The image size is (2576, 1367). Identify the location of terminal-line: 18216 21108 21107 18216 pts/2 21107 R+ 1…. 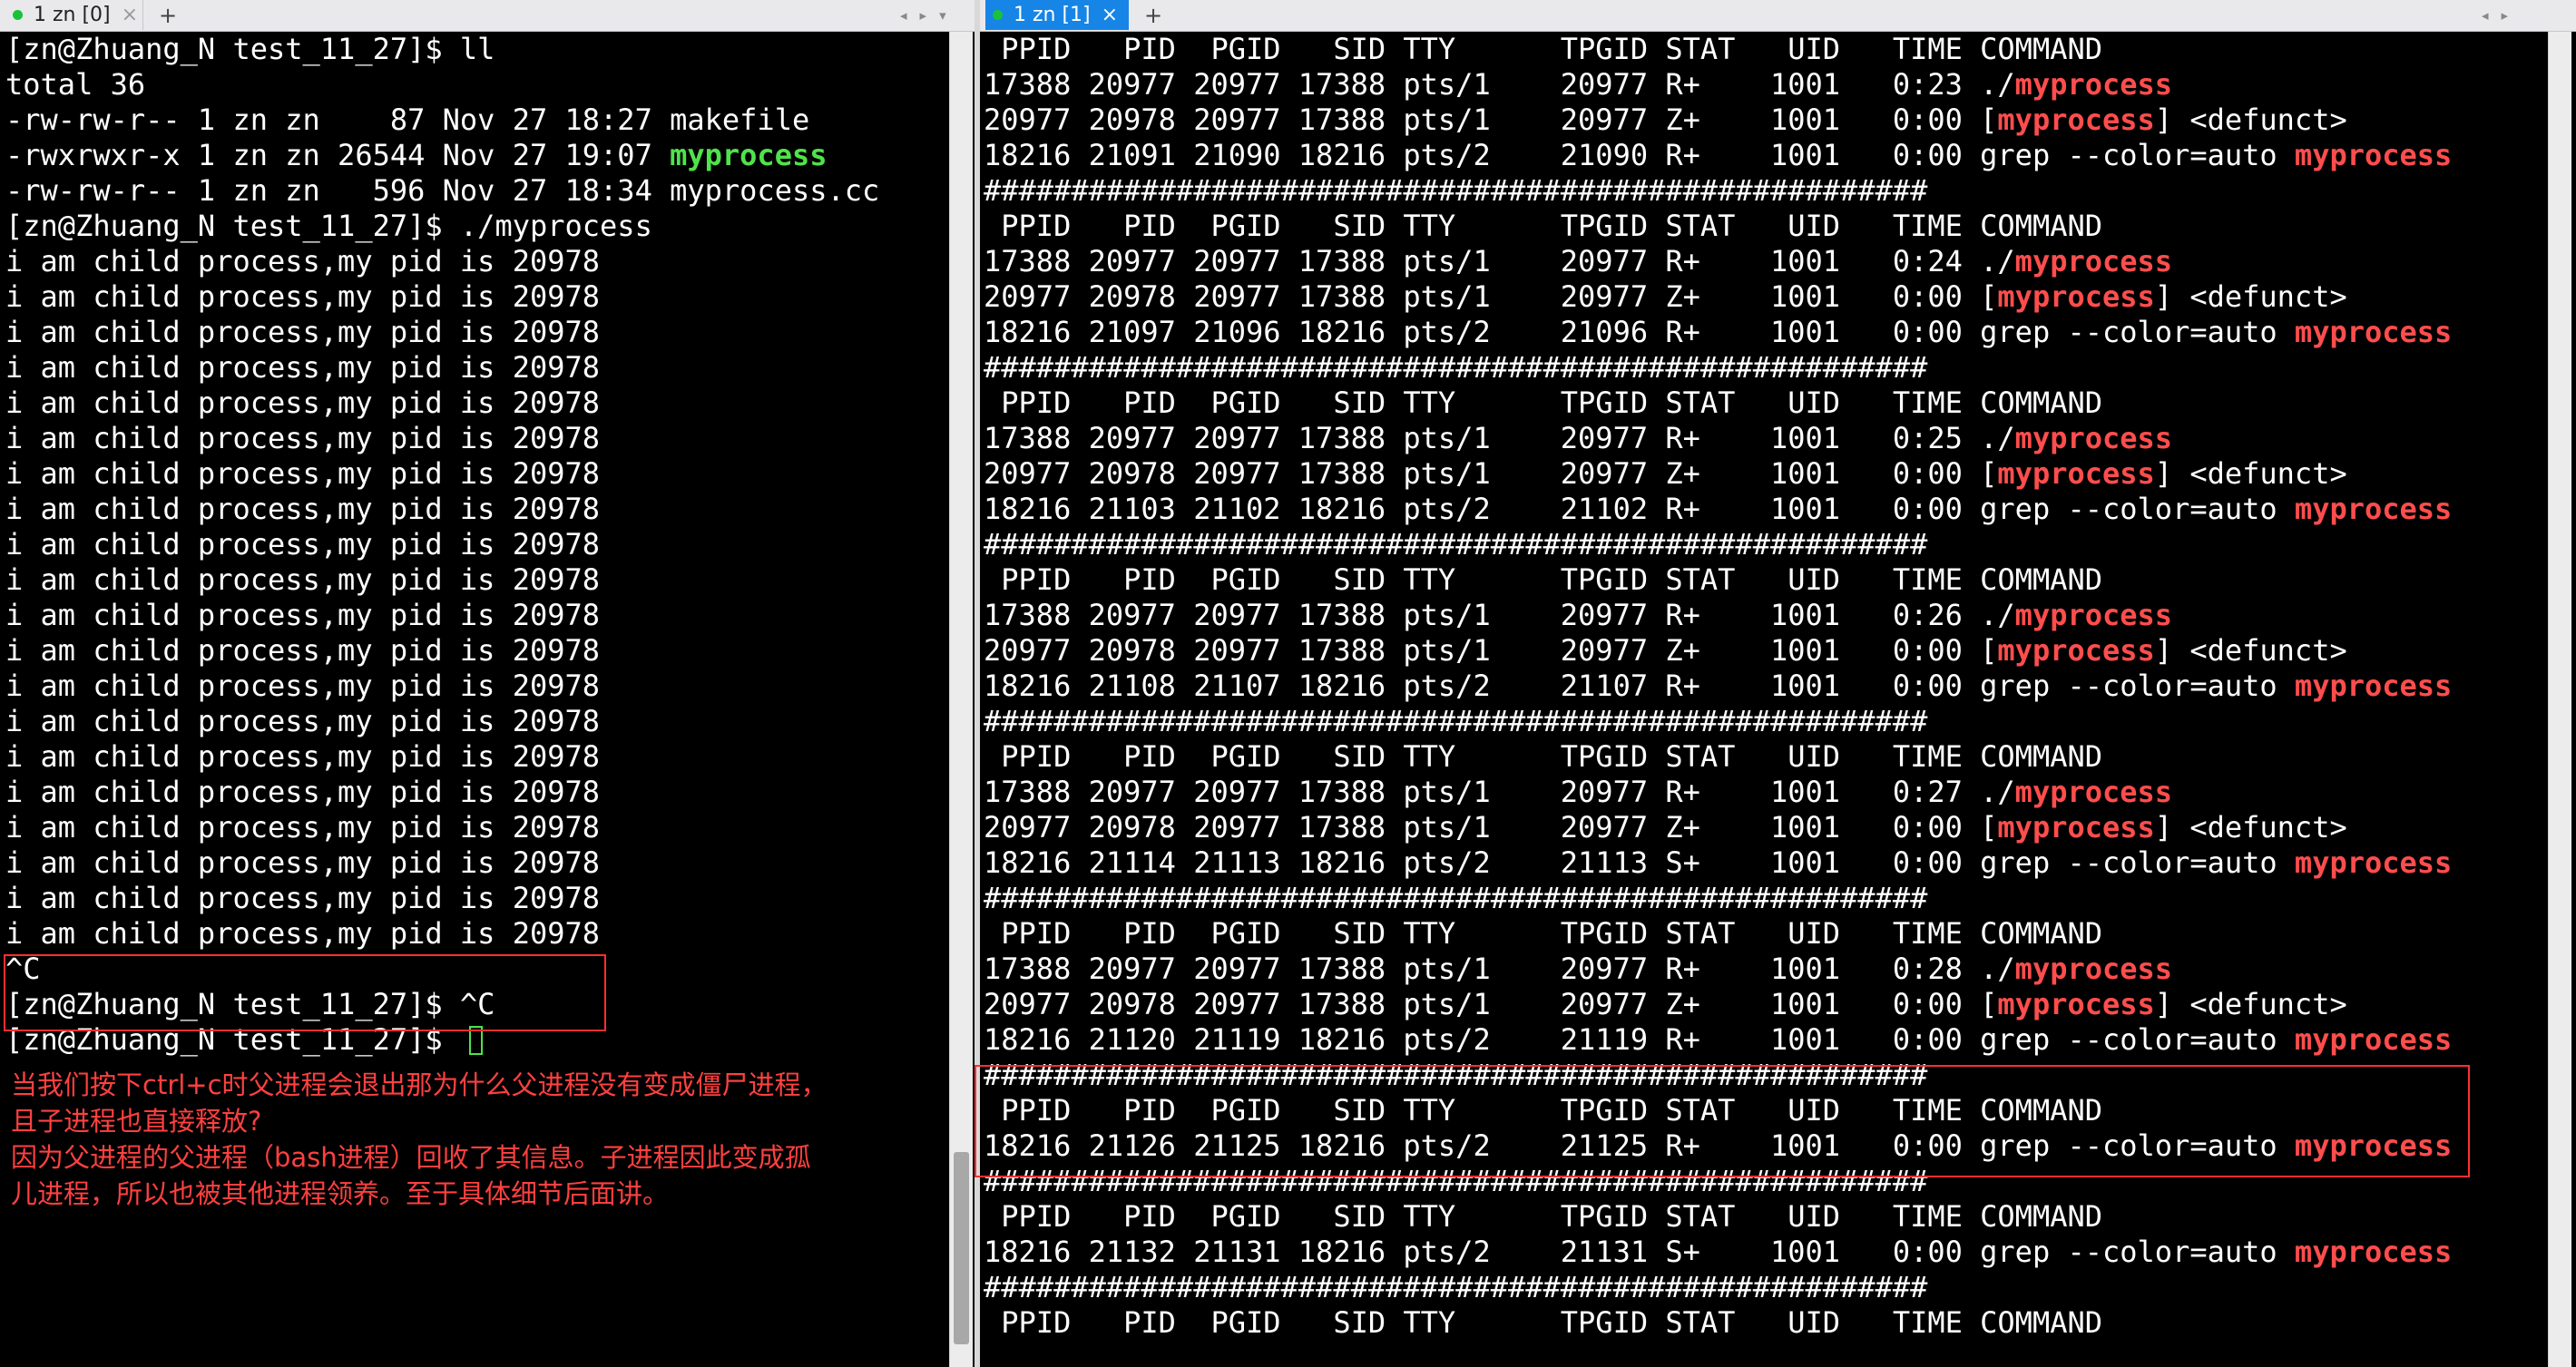
(1755, 686).